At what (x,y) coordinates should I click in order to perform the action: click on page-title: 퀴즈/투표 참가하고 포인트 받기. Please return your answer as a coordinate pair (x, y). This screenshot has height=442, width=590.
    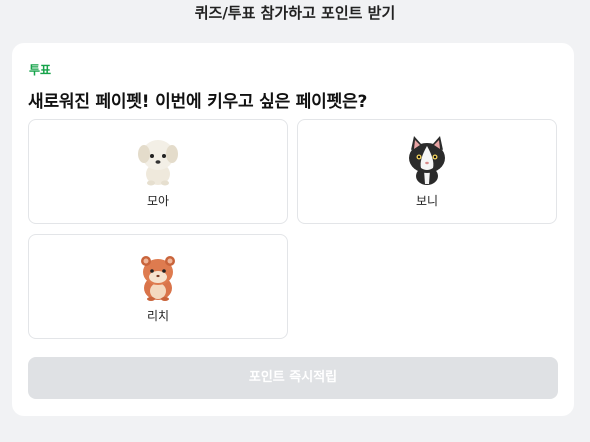
    Looking at the image, I should click on (295, 13).